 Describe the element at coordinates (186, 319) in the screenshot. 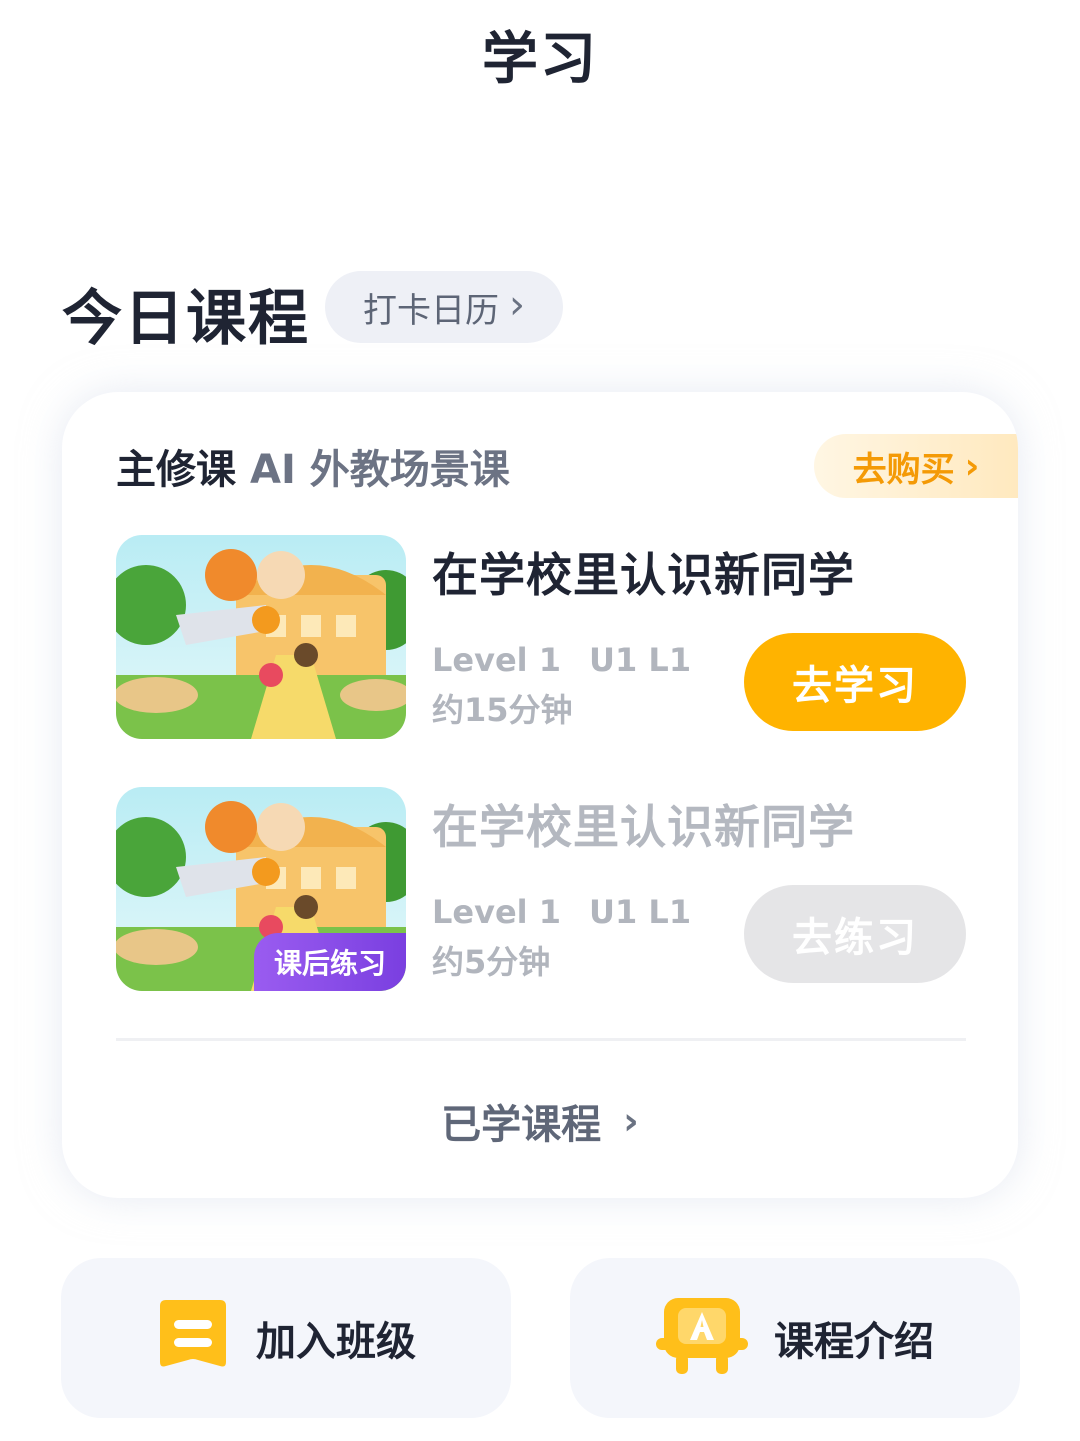

I see `section-title-today: 今日课程` at that location.